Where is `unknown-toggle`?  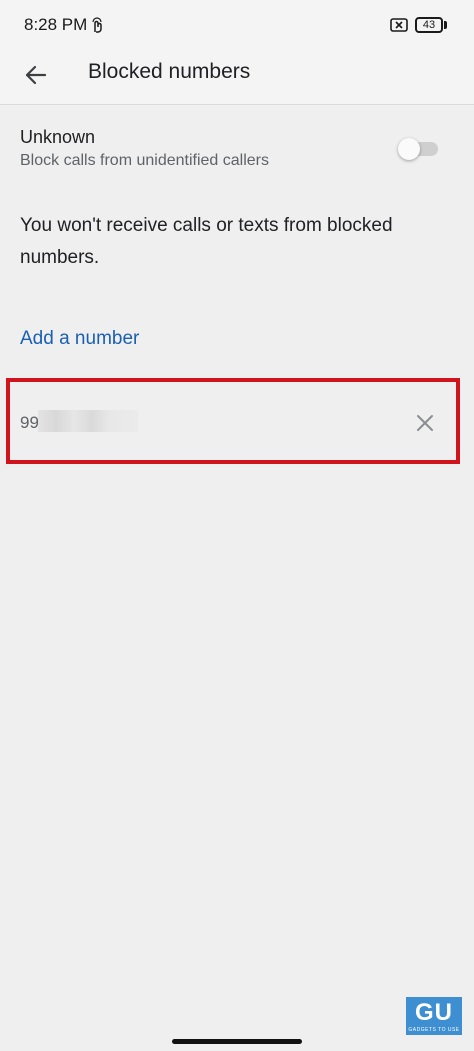
unknown-toggle is located at coordinates (421, 149).